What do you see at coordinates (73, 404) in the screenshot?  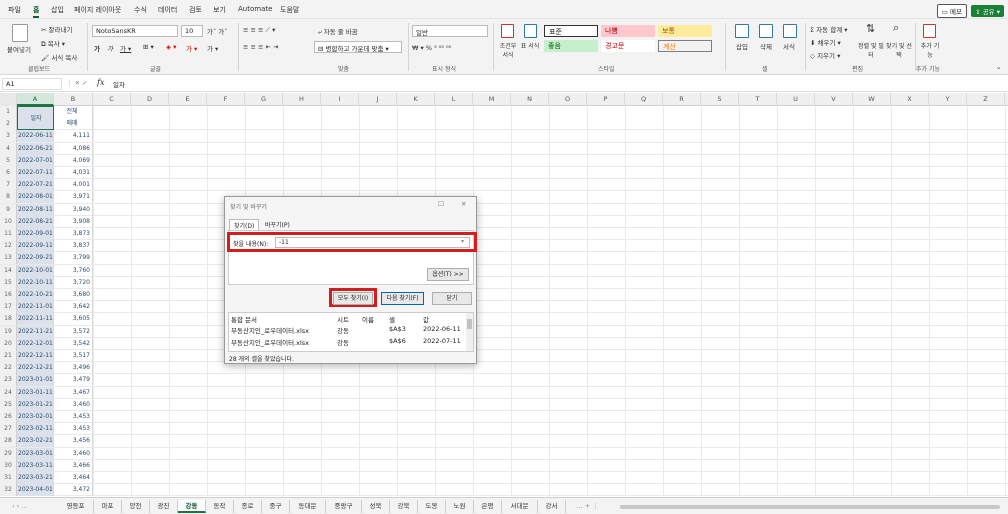 I see `cell-value: 3,460` at bounding box center [73, 404].